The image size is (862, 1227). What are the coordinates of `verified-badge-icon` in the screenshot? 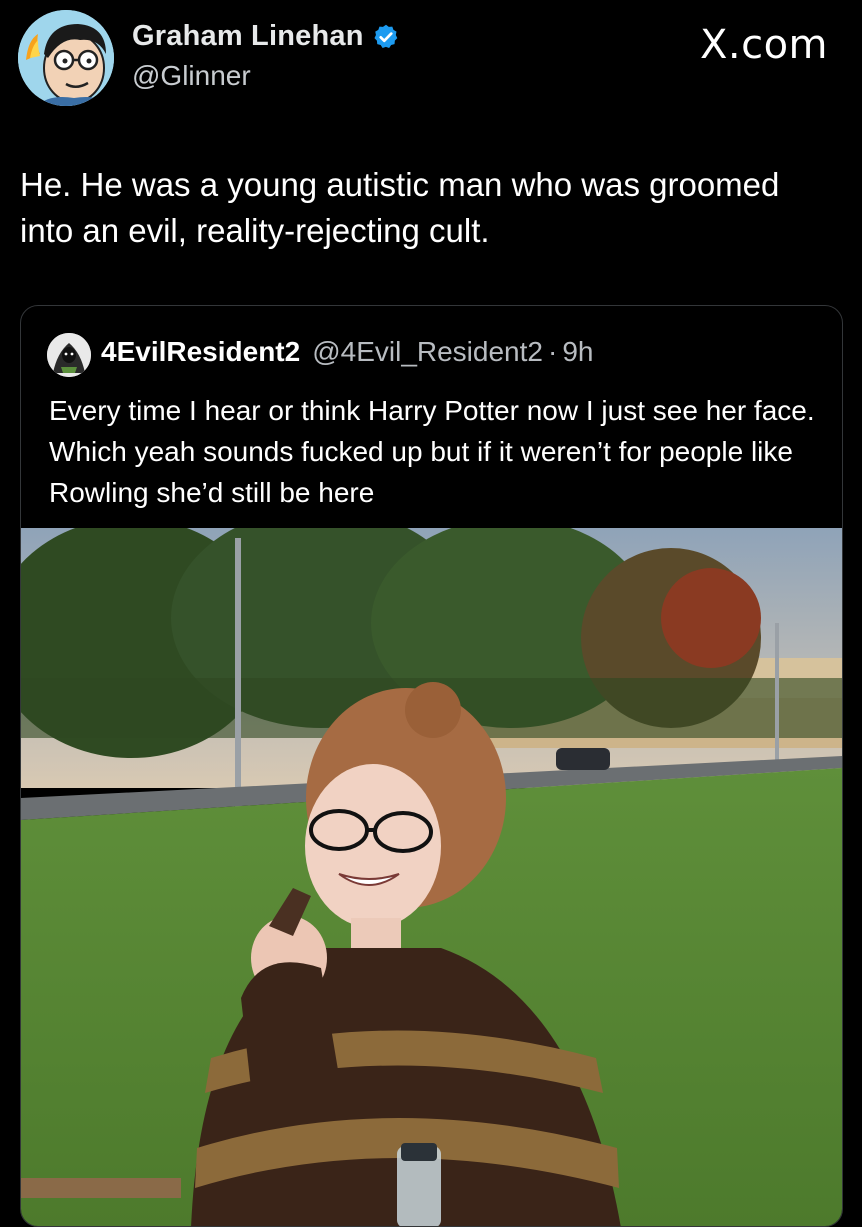 It's located at (386, 37).